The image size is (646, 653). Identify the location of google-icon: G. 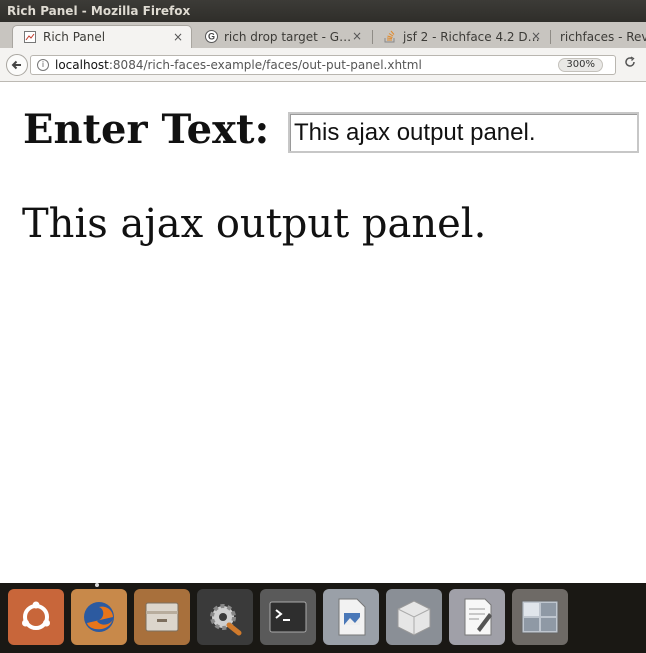
(211, 37).